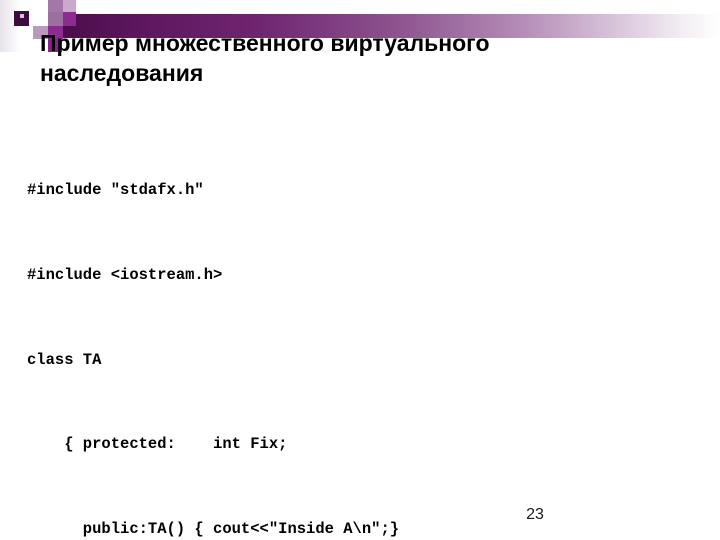 The width and height of the screenshot is (720, 540). What do you see at coordinates (22, 16) in the screenshot?
I see `deco-square-tiny` at bounding box center [22, 16].